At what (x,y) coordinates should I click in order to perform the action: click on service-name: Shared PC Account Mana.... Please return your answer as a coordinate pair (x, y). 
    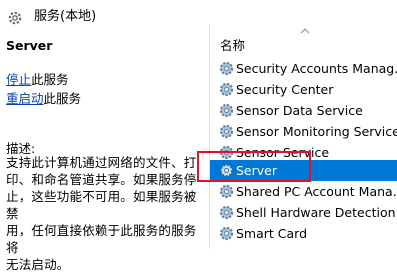
    Looking at the image, I should click on (316, 191).